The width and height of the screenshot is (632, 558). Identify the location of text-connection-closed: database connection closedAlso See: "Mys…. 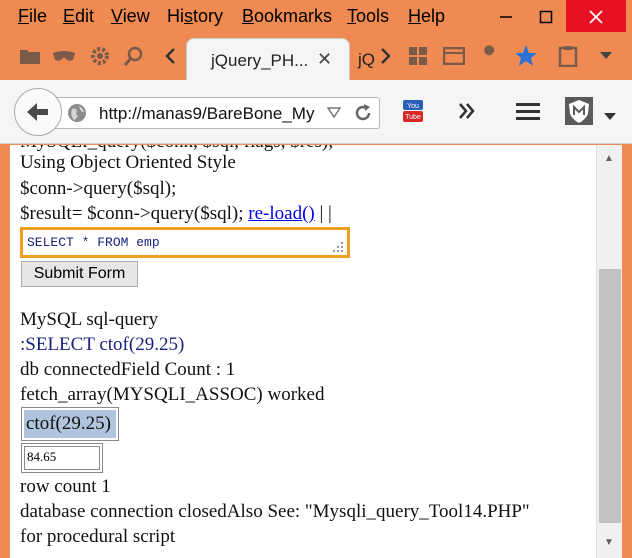
(275, 511).